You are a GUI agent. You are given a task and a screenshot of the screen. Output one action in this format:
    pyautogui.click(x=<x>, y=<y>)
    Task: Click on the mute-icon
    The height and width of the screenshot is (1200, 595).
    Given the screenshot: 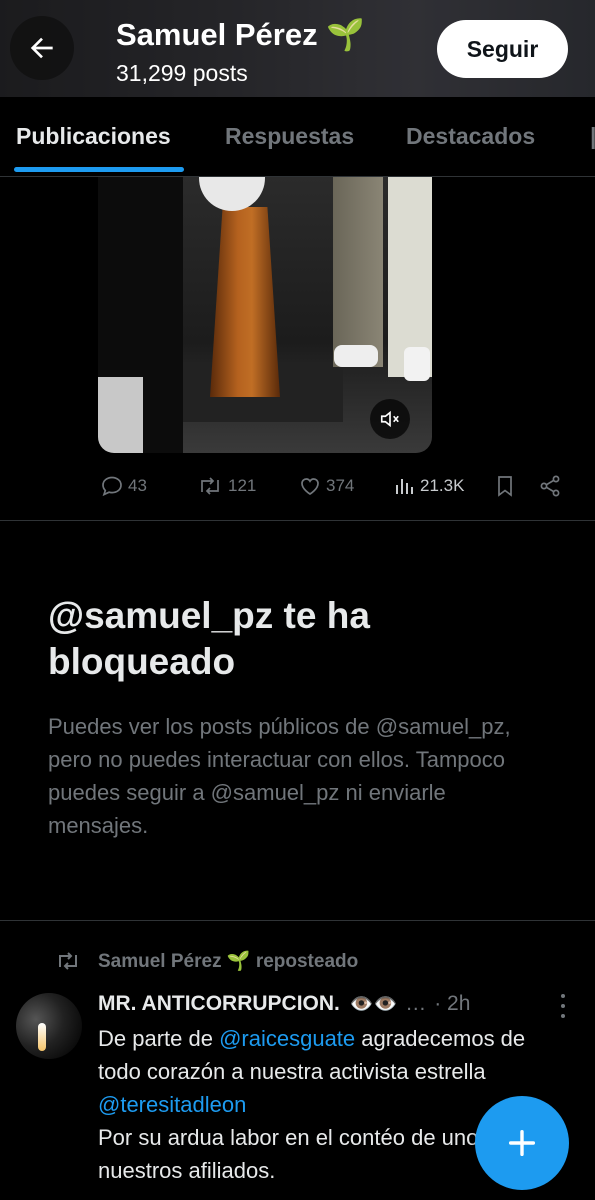 What is the action you would take?
    pyautogui.click(x=389, y=419)
    